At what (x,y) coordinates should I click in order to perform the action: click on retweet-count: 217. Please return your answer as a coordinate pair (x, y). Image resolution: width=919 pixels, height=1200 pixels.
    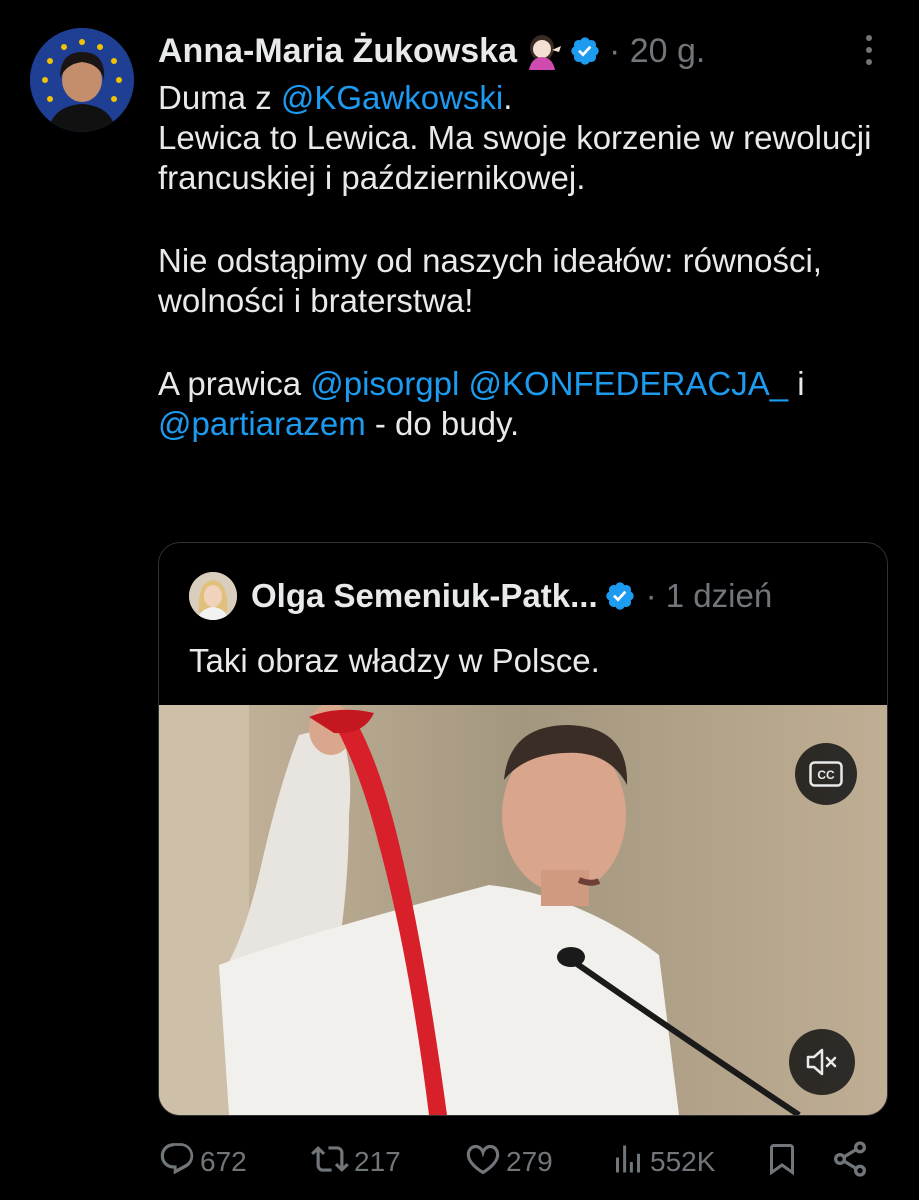
    Looking at the image, I should click on (377, 1161).